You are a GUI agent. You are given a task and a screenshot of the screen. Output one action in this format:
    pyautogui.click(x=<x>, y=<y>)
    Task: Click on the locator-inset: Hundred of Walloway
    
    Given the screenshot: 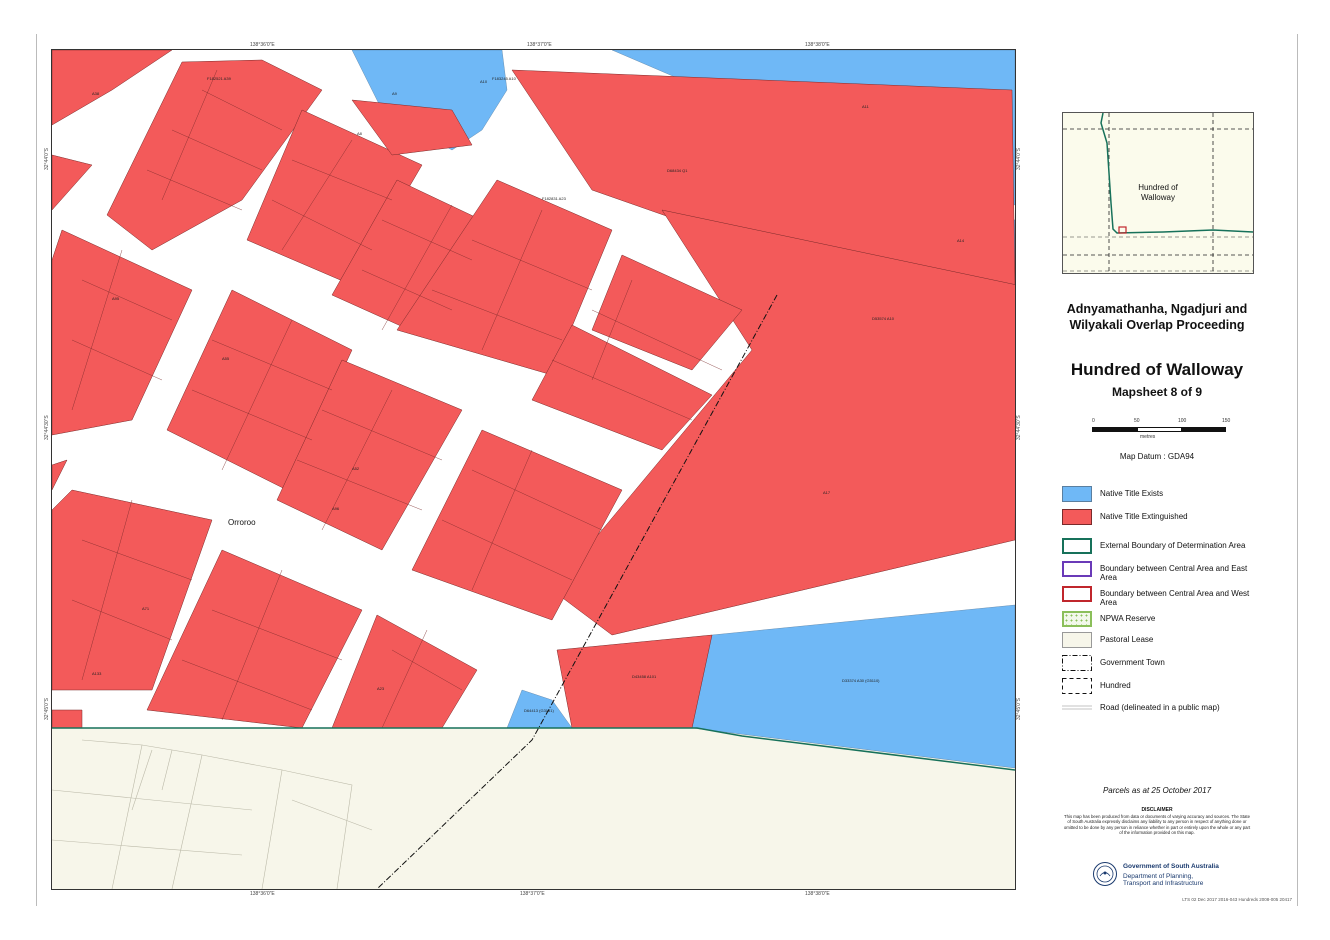 What is the action you would take?
    pyautogui.click(x=1158, y=193)
    